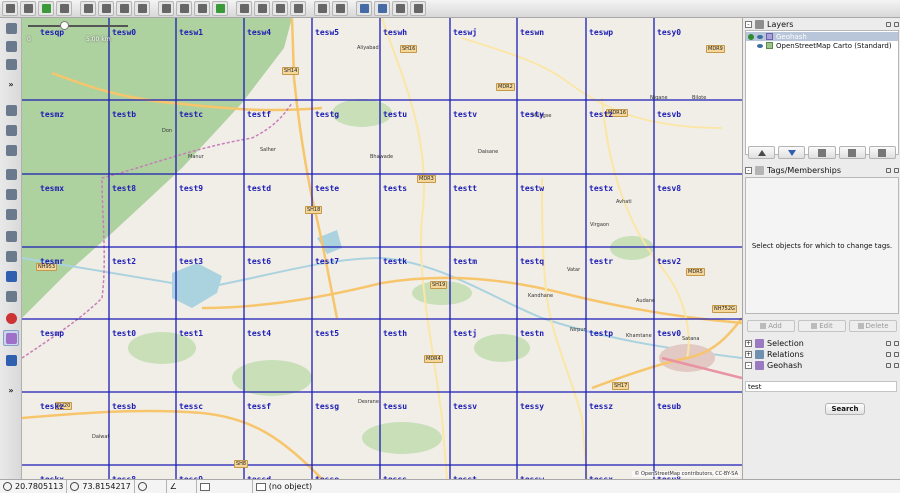  Describe the element at coordinates (11, 276) in the screenshot. I see `check-tool` at that location.